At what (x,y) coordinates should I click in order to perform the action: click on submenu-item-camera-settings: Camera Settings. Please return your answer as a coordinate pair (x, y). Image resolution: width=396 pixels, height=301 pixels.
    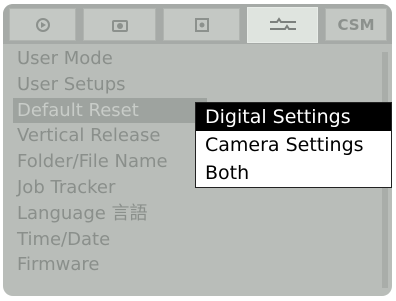
    Looking at the image, I should click on (293, 145).